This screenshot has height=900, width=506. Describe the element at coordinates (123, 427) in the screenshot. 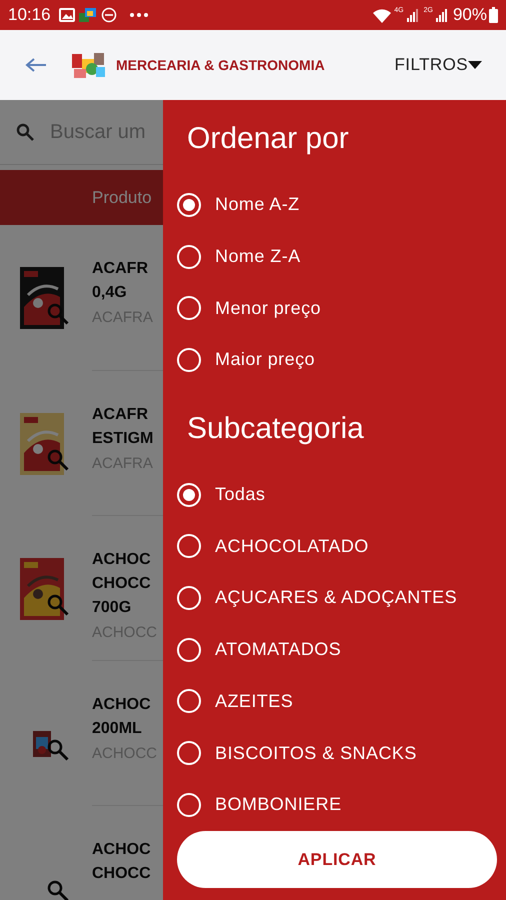

I see `product-name: ACAFR ESTIGM` at that location.